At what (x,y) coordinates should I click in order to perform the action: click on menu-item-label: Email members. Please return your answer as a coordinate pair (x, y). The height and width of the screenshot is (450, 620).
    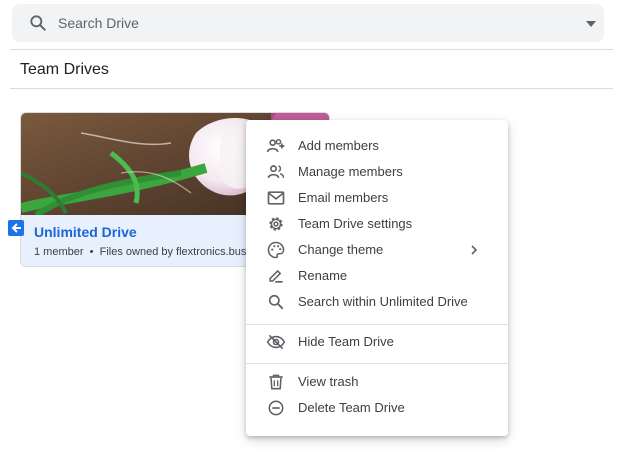
    Looking at the image, I should click on (343, 197).